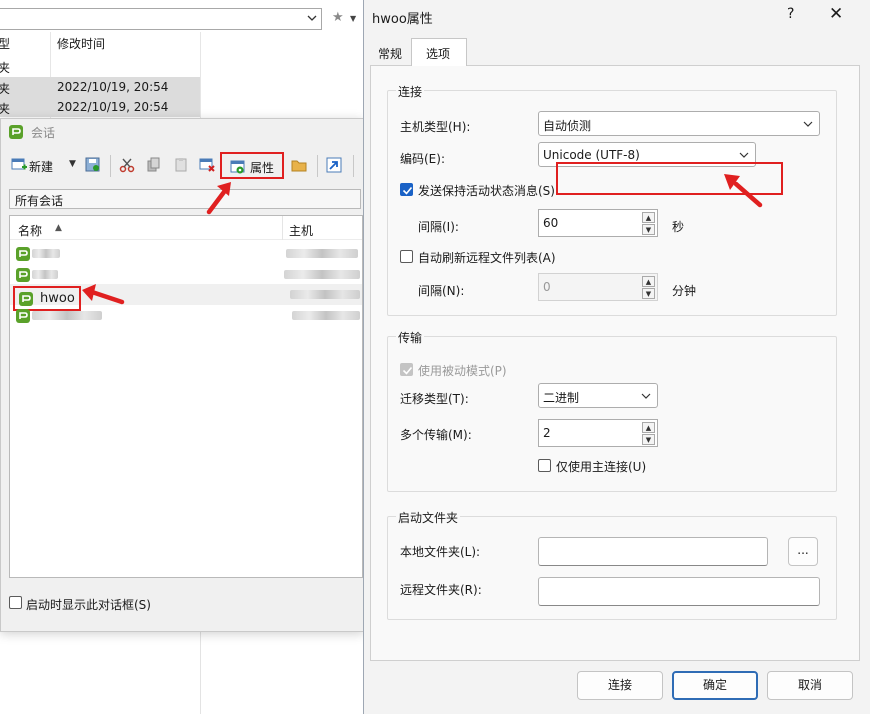 This screenshot has height=714, width=870. I want to click on column-header-modified: 修改时间, so click(81, 43).